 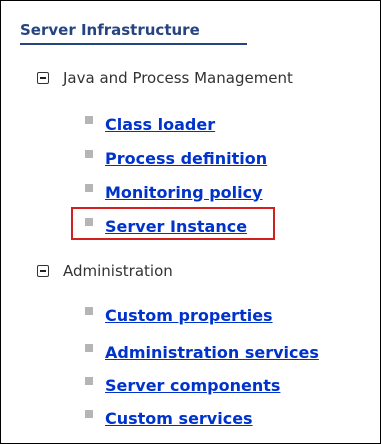 What do you see at coordinates (110, 30) in the screenshot?
I see `section-title: Server Infrastructure` at bounding box center [110, 30].